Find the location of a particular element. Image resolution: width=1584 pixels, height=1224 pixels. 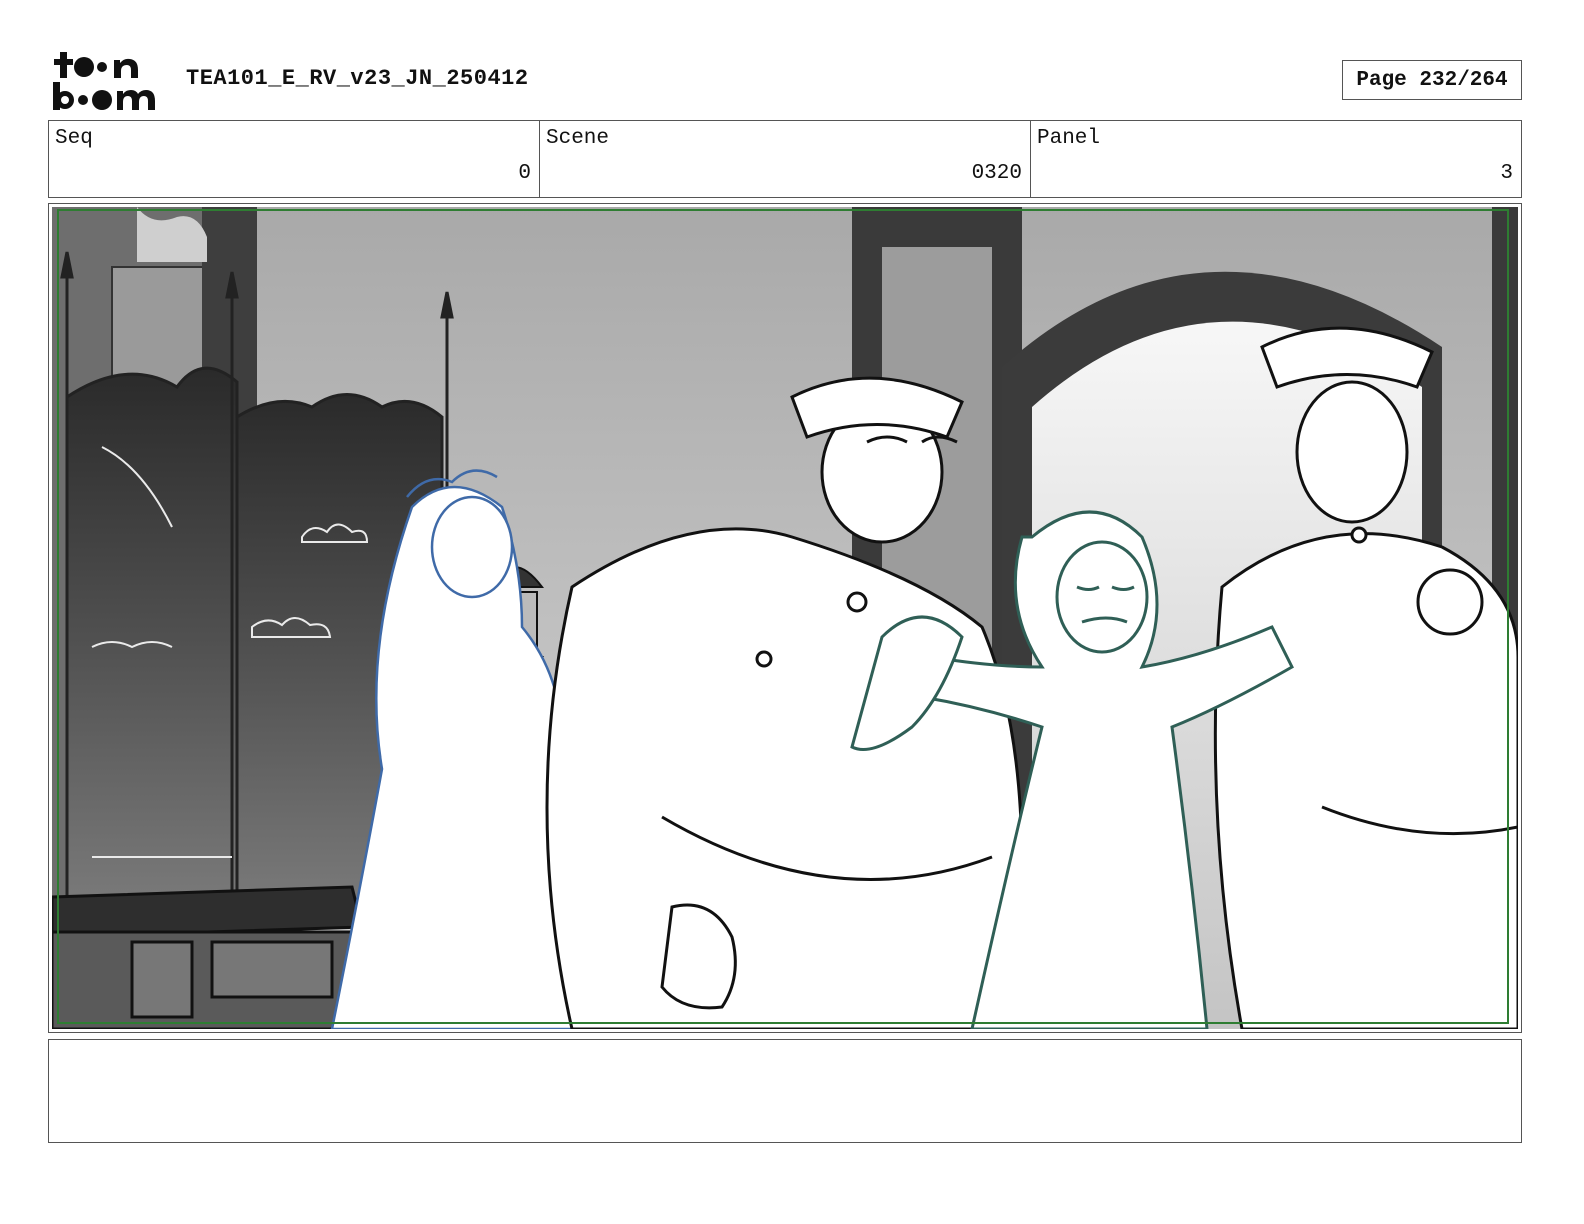

scene-label: Scene is located at coordinates (578, 138).